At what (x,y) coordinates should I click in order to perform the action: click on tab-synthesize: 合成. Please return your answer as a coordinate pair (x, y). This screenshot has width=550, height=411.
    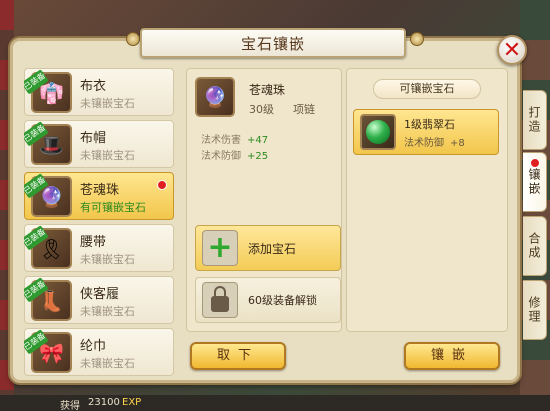
    Looking at the image, I should click on (535, 246).